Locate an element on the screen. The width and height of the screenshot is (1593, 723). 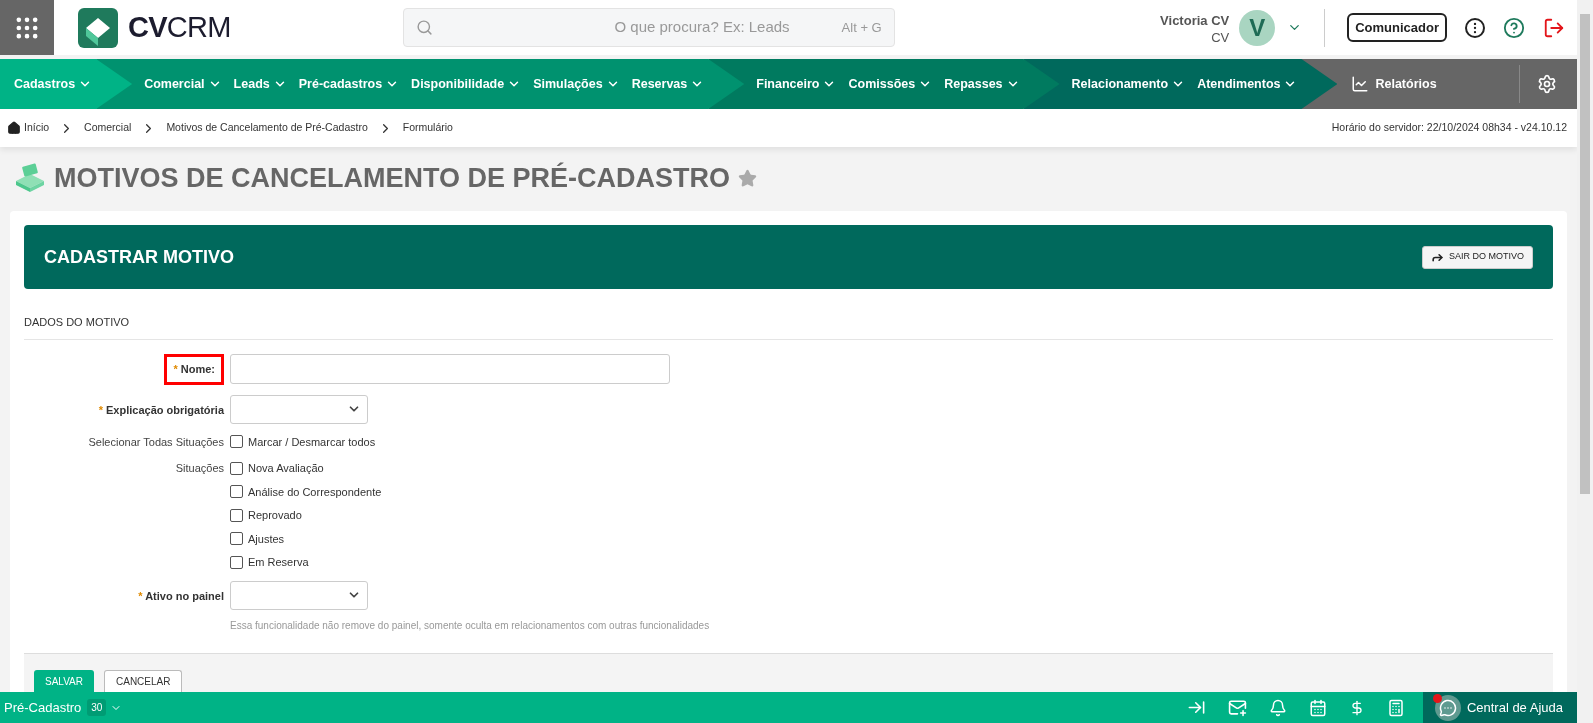
checkbox-label: Nova Avaliação is located at coordinates (286, 468).